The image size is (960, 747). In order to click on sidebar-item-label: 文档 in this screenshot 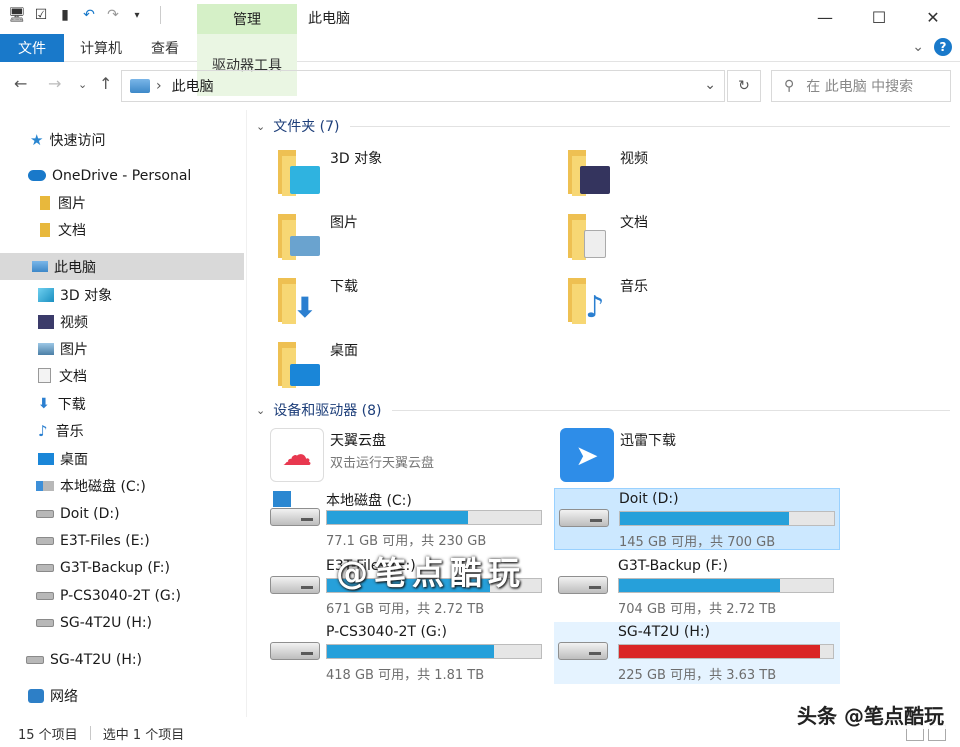, I will do `click(72, 230)`.